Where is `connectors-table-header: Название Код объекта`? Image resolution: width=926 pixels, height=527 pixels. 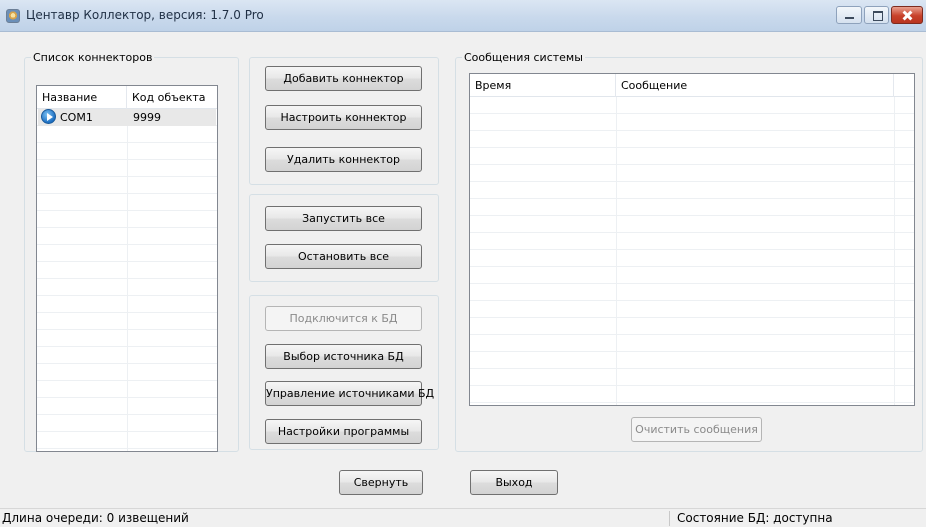
connectors-table-header: Название Код объекта is located at coordinates (127, 97).